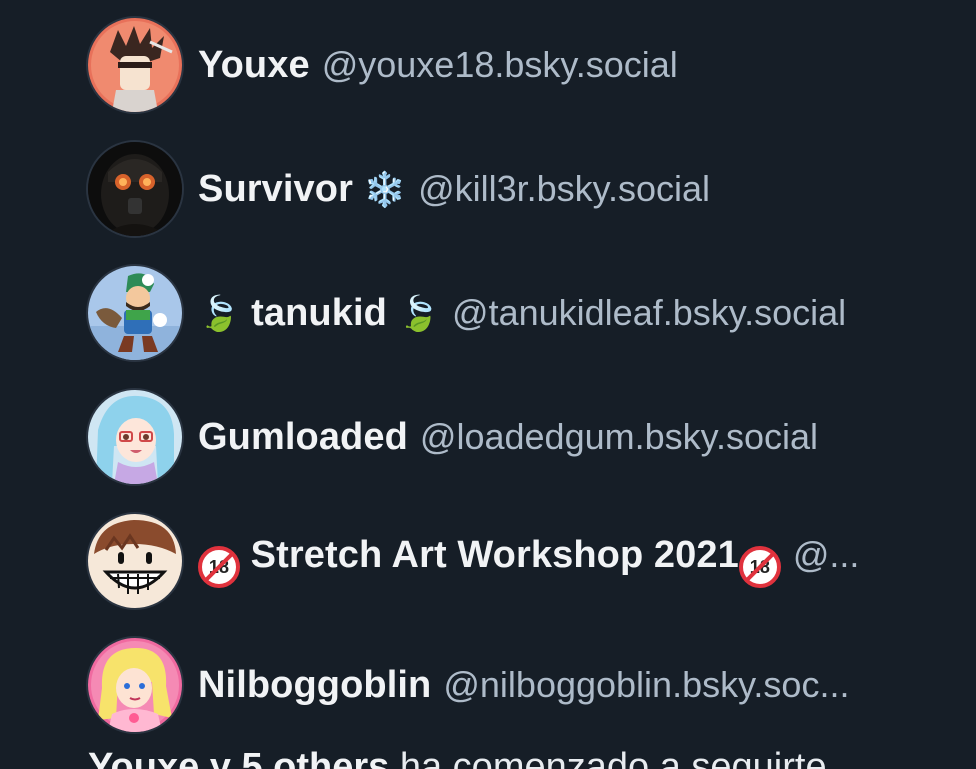 Image resolution: width=976 pixels, height=769 pixels. I want to click on follower-name-line: Youxe @youxe18.bsky.social, so click(566, 65).